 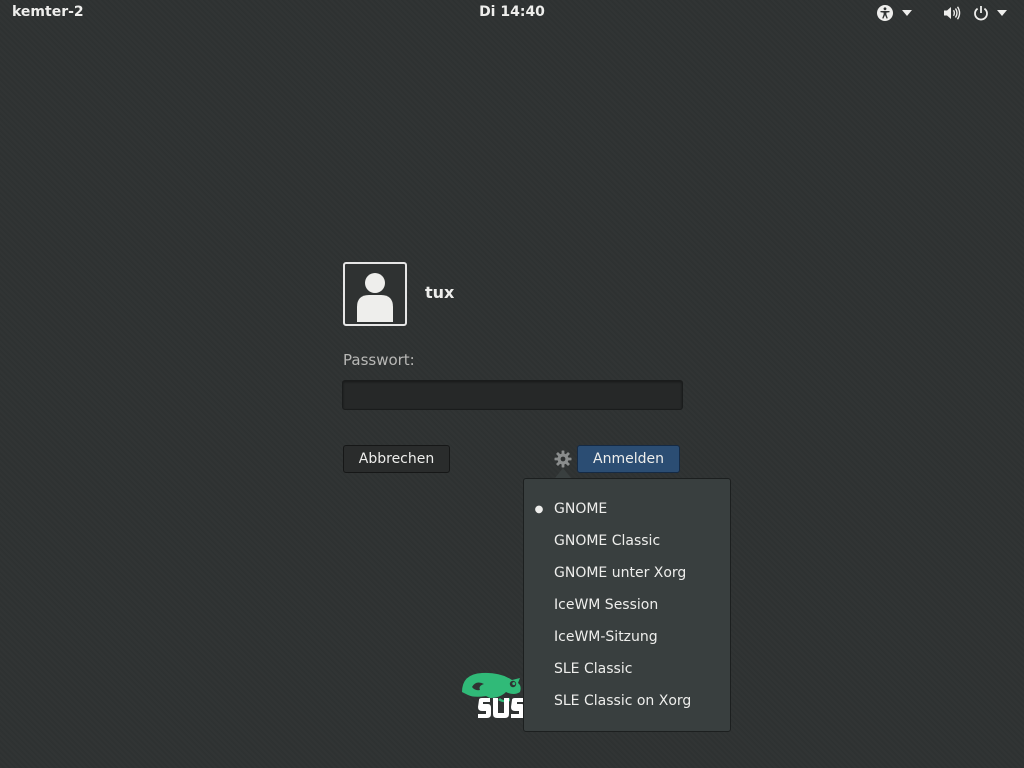 I want to click on session-item-label: GNOME, so click(x=581, y=509).